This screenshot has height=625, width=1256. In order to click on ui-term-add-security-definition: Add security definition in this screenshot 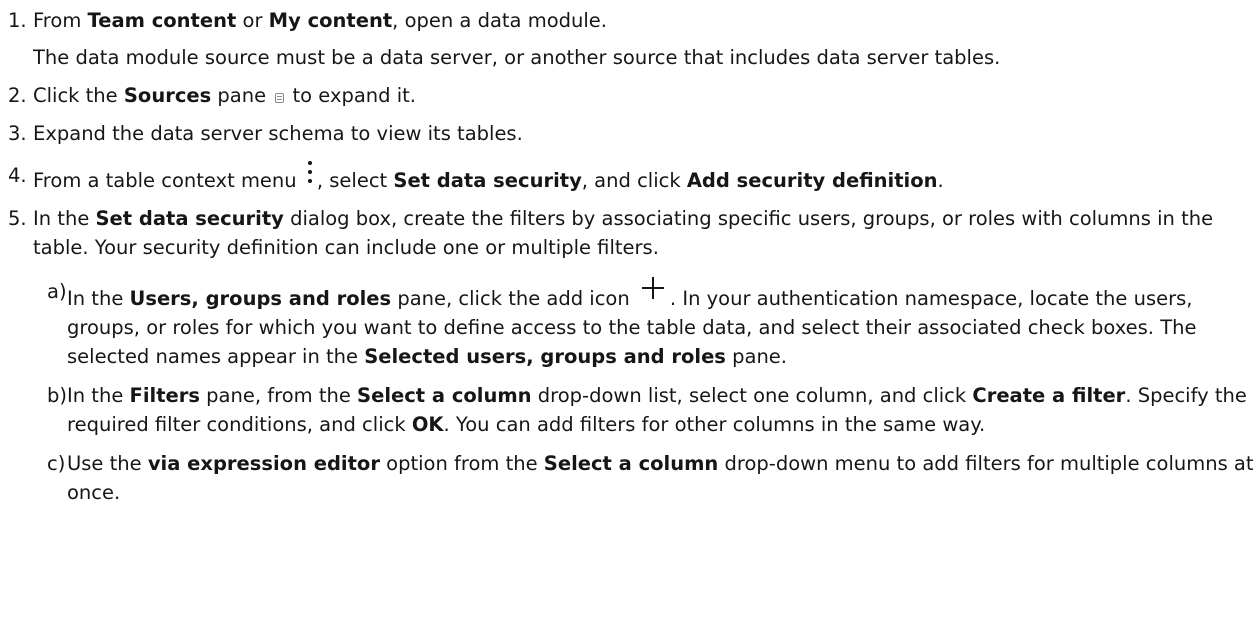, I will do `click(812, 180)`.